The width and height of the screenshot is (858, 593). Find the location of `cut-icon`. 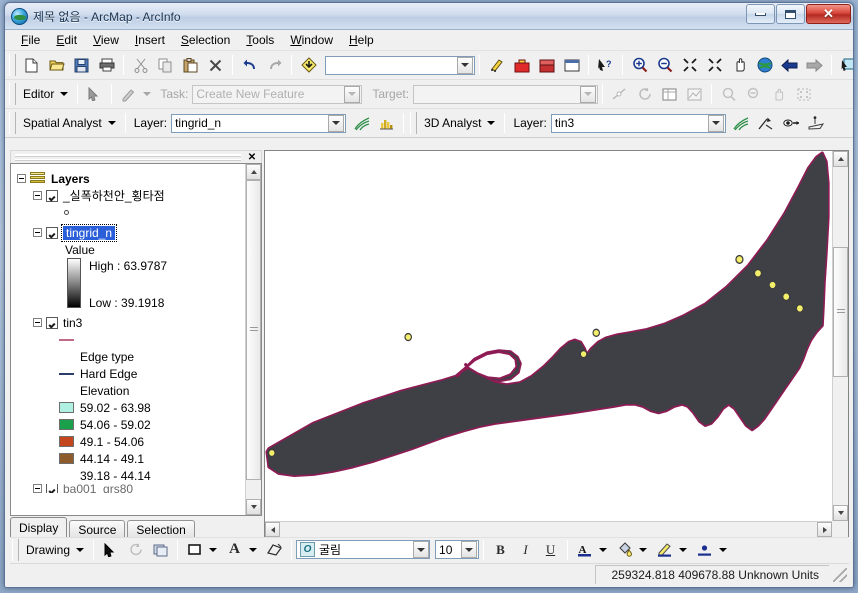

cut-icon is located at coordinates (140, 65).